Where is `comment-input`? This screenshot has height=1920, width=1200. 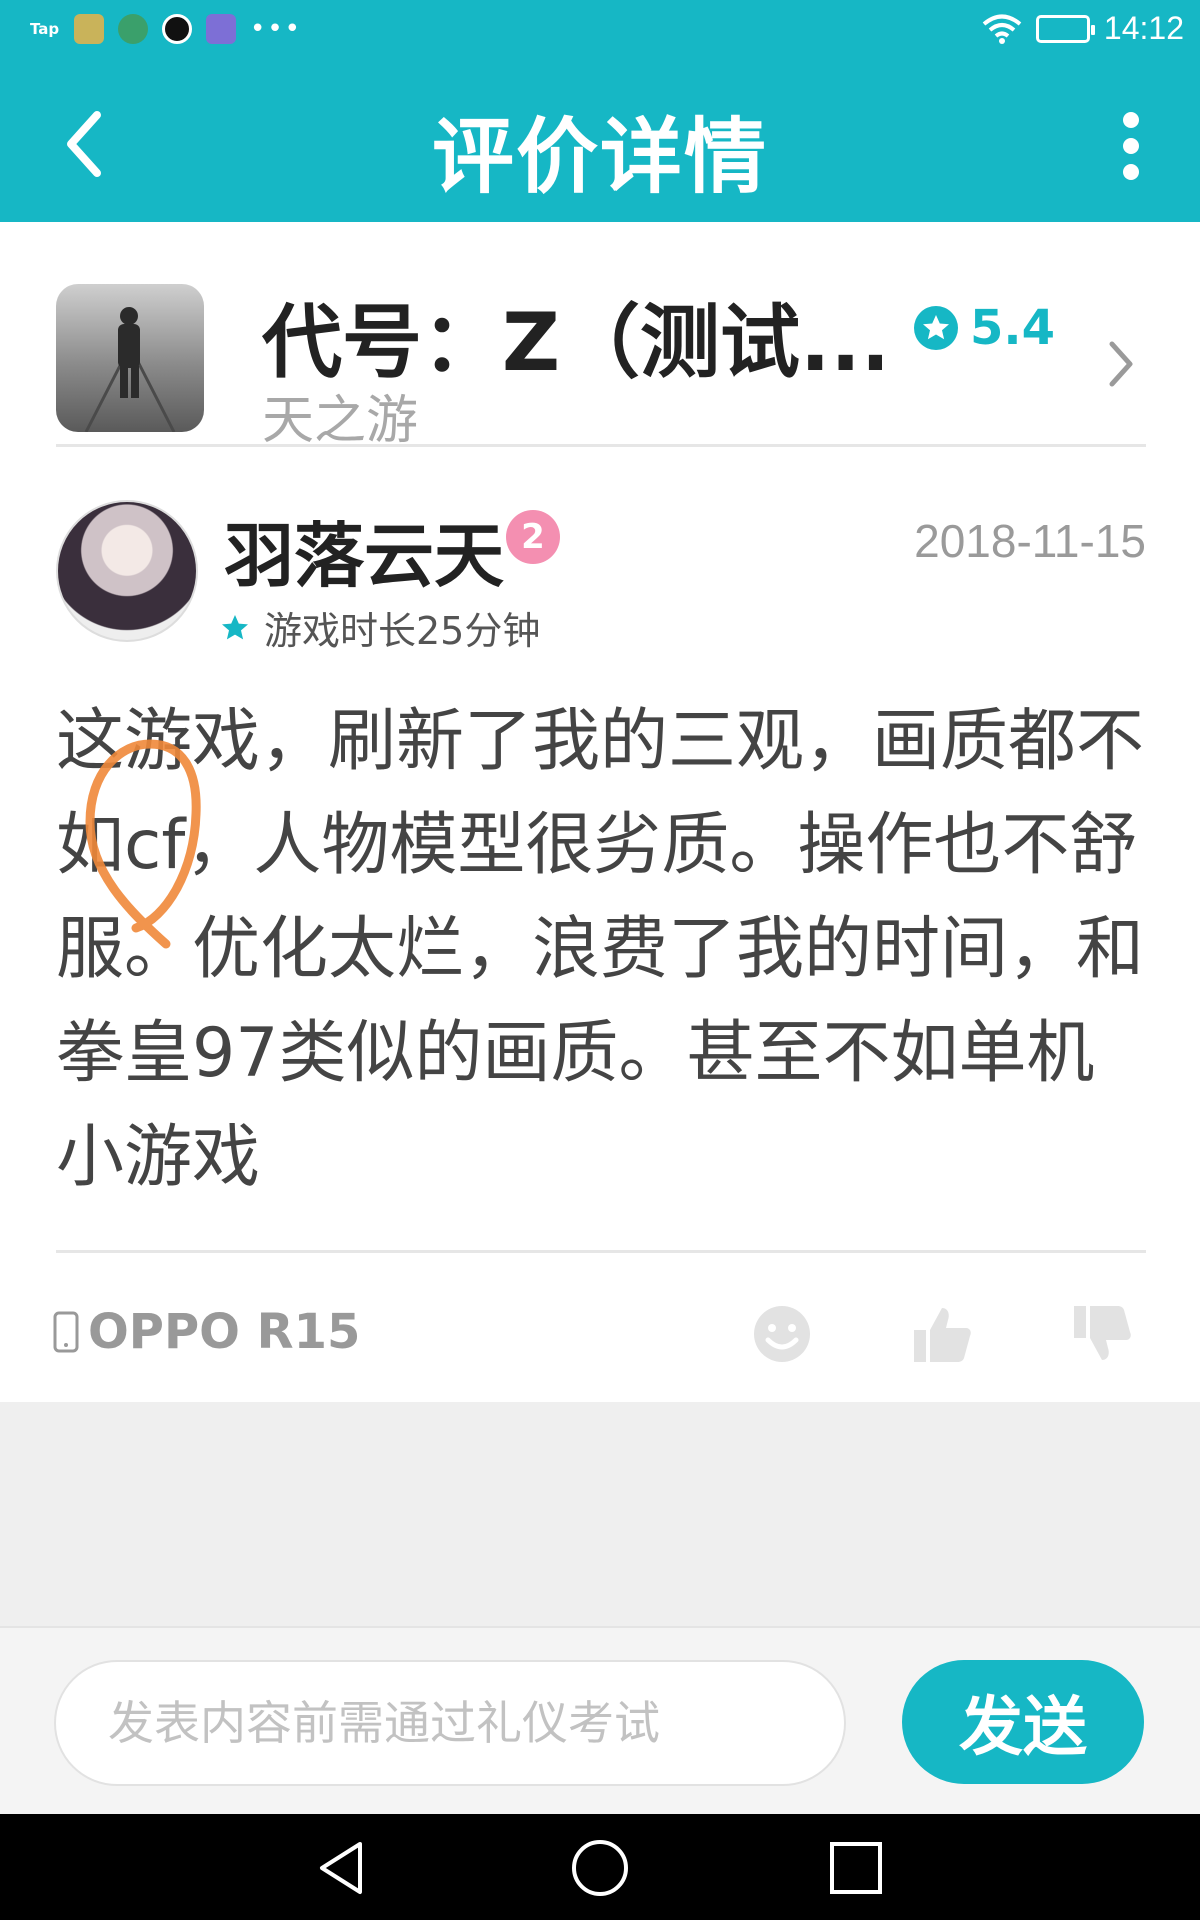
comment-input is located at coordinates (450, 1723).